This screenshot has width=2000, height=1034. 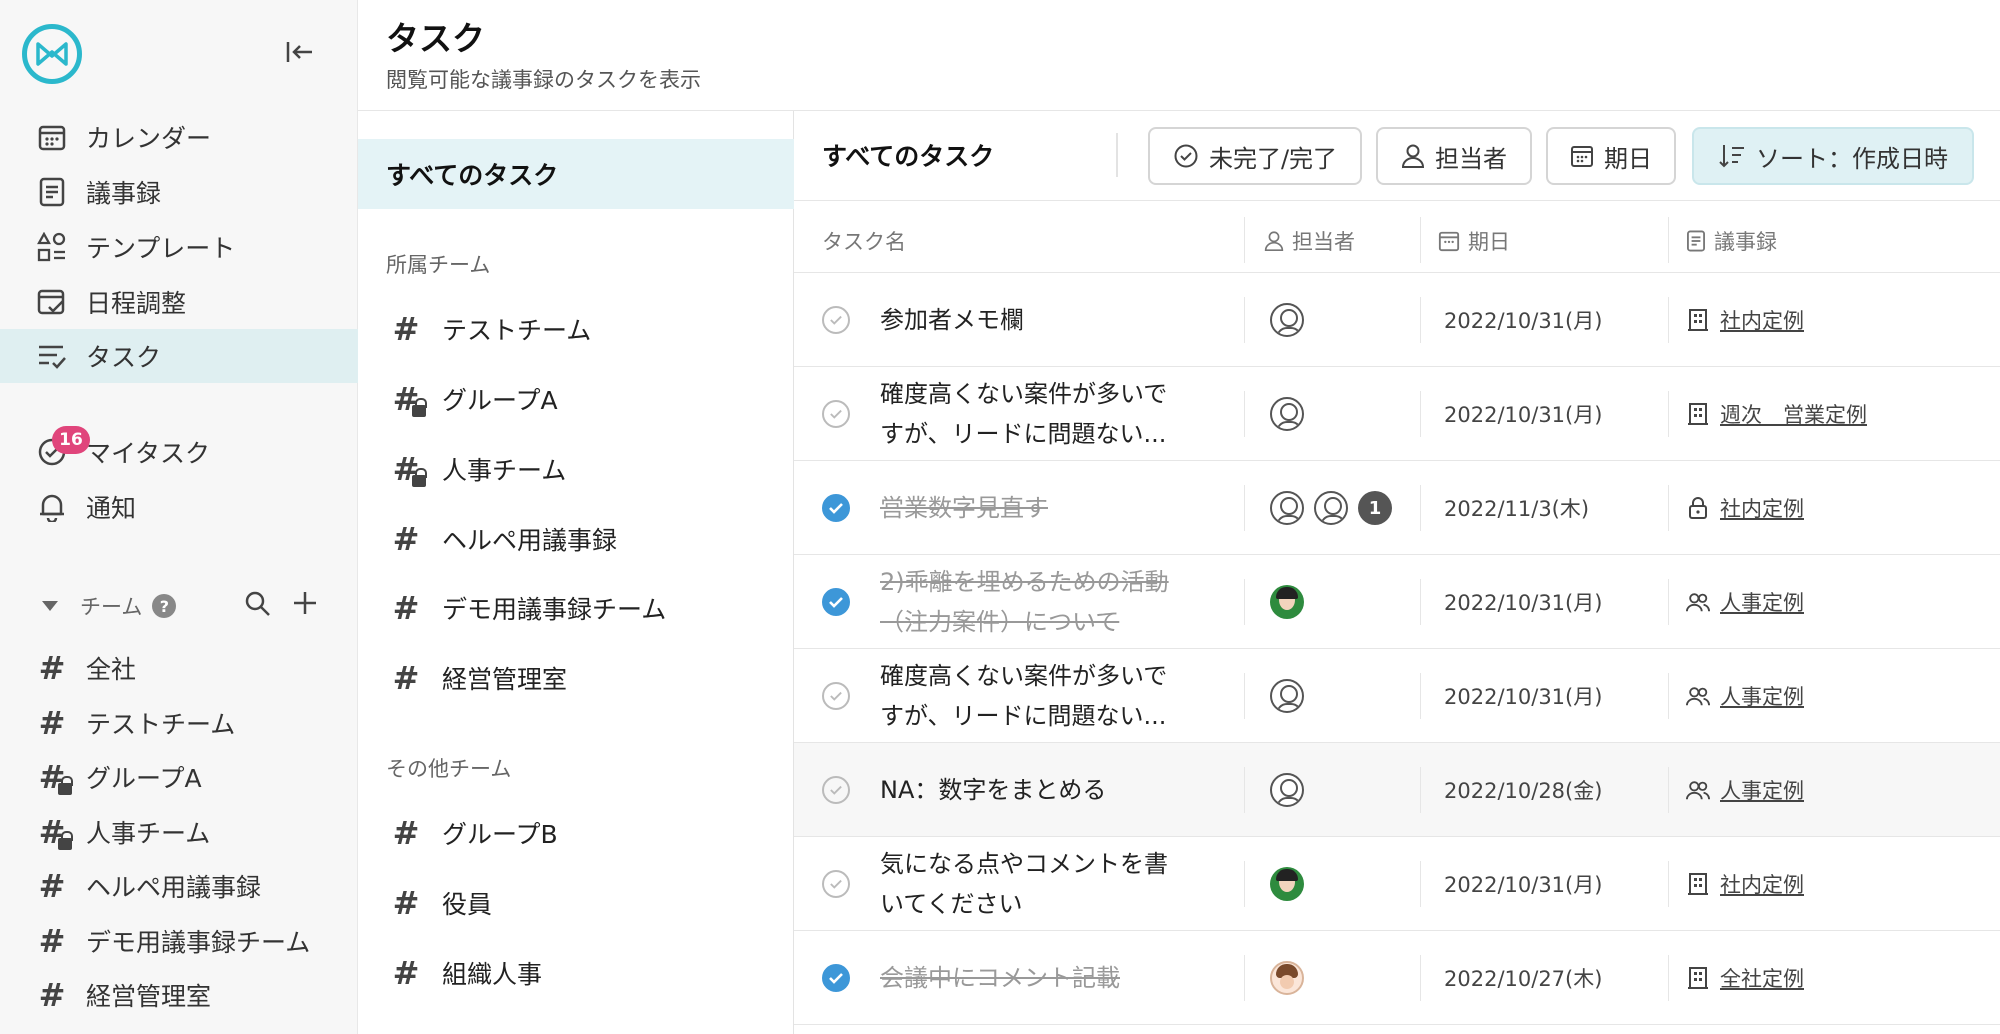 What do you see at coordinates (1611, 156) in the screenshot?
I see `due-filter-button: 期日` at bounding box center [1611, 156].